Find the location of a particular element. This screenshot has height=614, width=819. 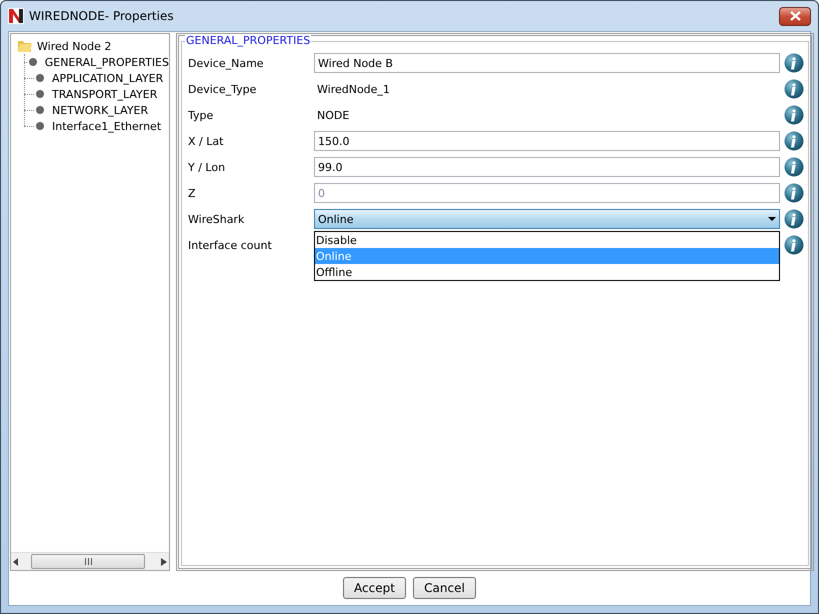

field-value: WiredNode_1 is located at coordinates (353, 89).